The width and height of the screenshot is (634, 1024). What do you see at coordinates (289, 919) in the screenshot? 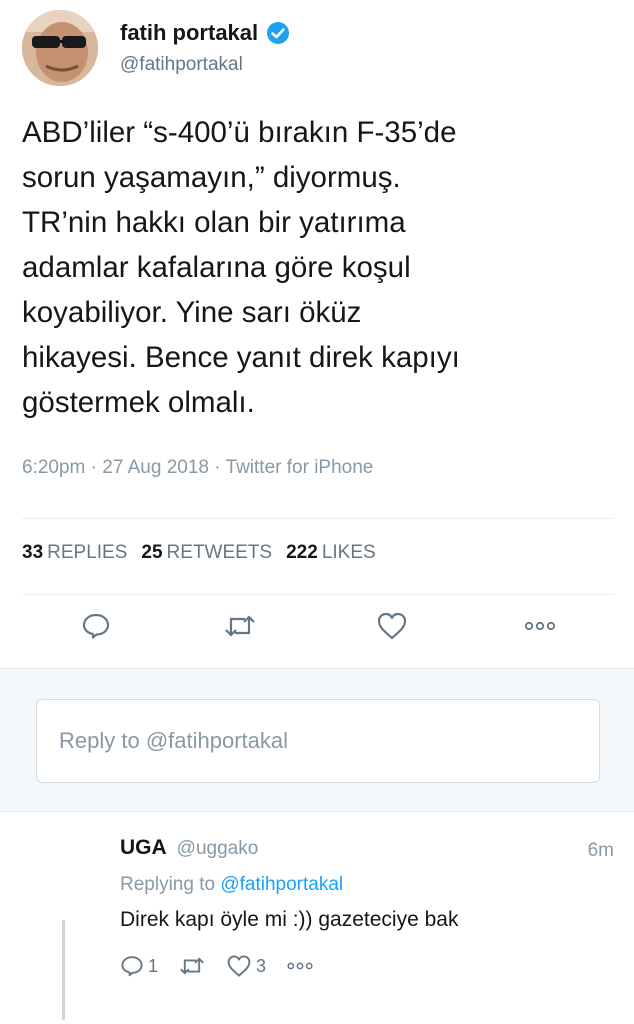
I see `reply-text: Direk kapı öyle mi :)) gazeteciye bak` at bounding box center [289, 919].